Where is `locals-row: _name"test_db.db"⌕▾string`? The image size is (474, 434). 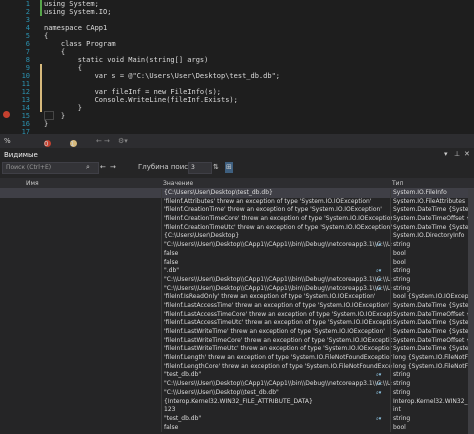
locals-row: _name"test_db.db"⌕▾string is located at coordinates (237, 419).